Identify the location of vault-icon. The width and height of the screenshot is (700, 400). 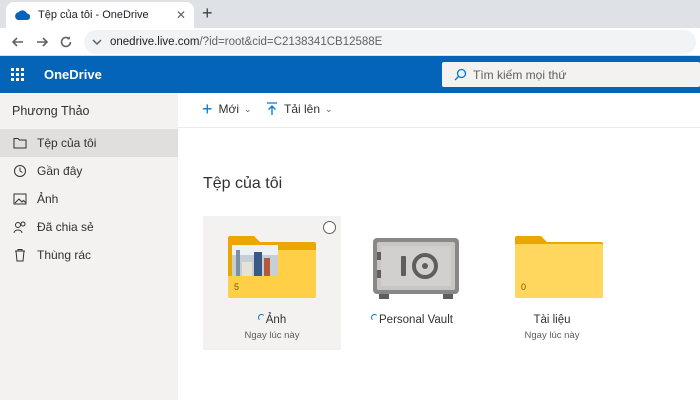
(416, 268).